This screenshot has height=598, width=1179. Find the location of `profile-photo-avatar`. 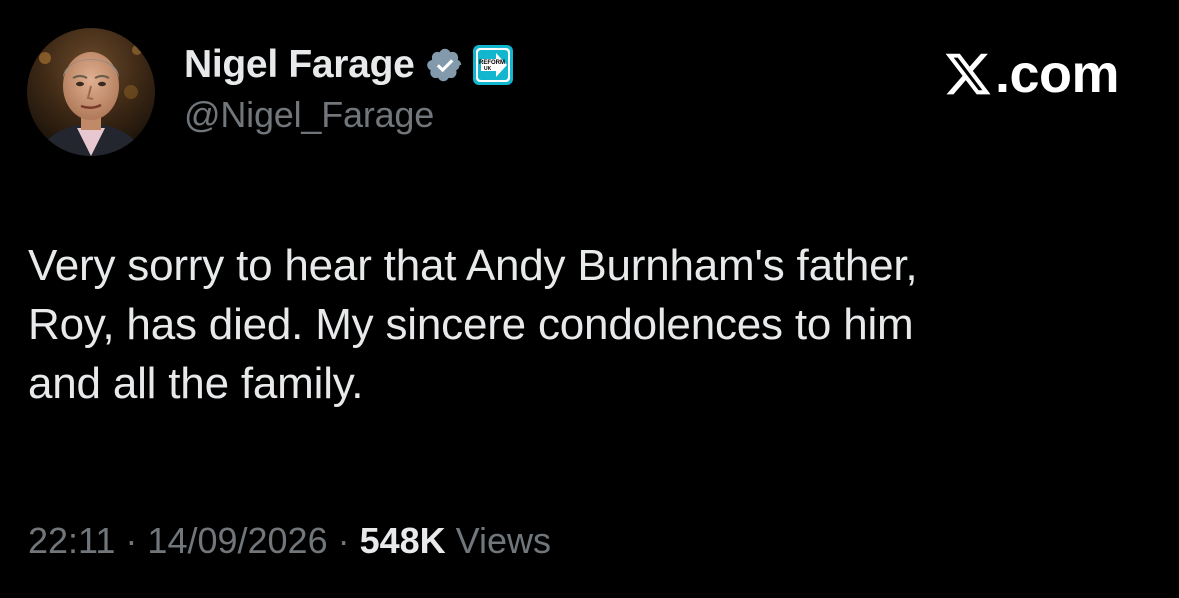

profile-photo-avatar is located at coordinates (91, 92).